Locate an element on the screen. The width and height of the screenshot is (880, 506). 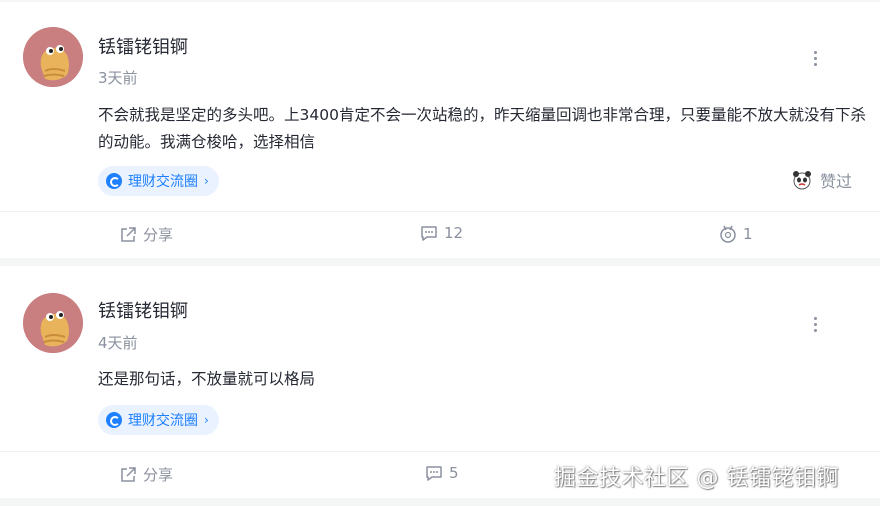
comment-count: 5 is located at coordinates (454, 473).